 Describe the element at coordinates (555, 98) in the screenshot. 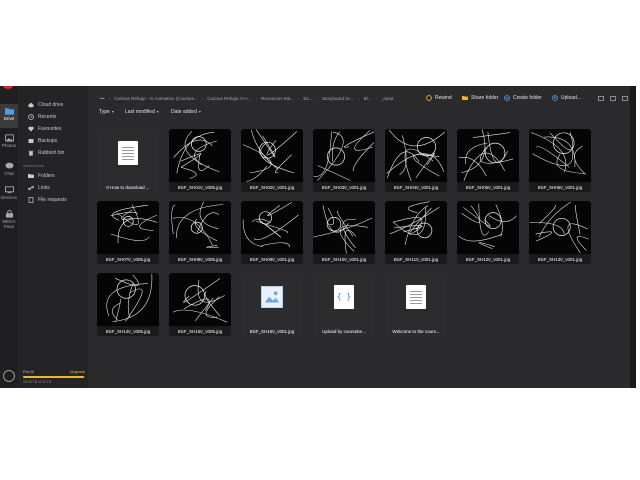

I see `upload-icon` at that location.